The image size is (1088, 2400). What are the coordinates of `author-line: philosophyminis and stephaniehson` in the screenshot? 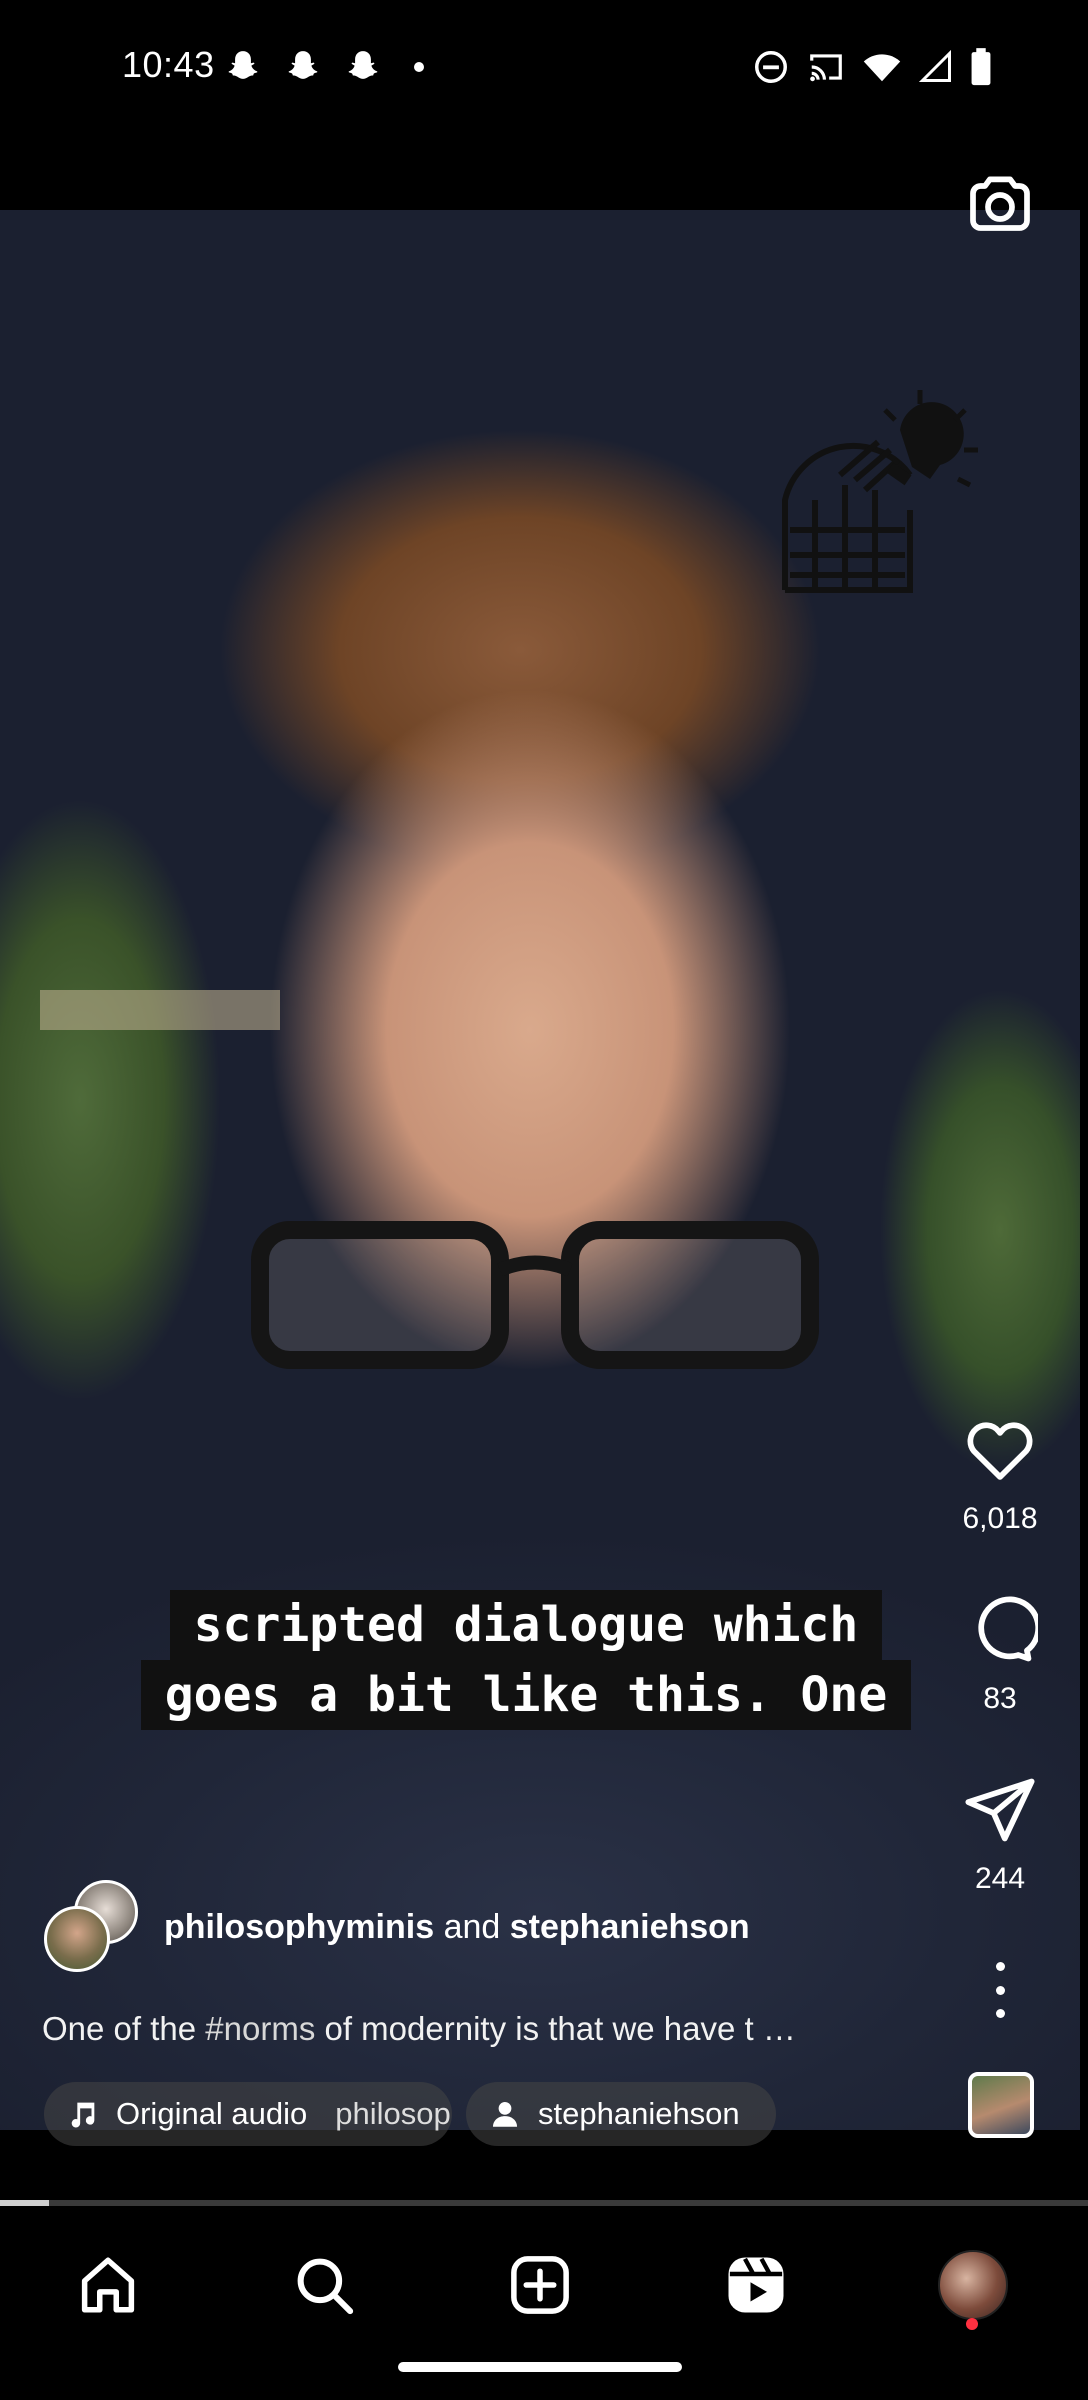 It's located at (457, 1927).